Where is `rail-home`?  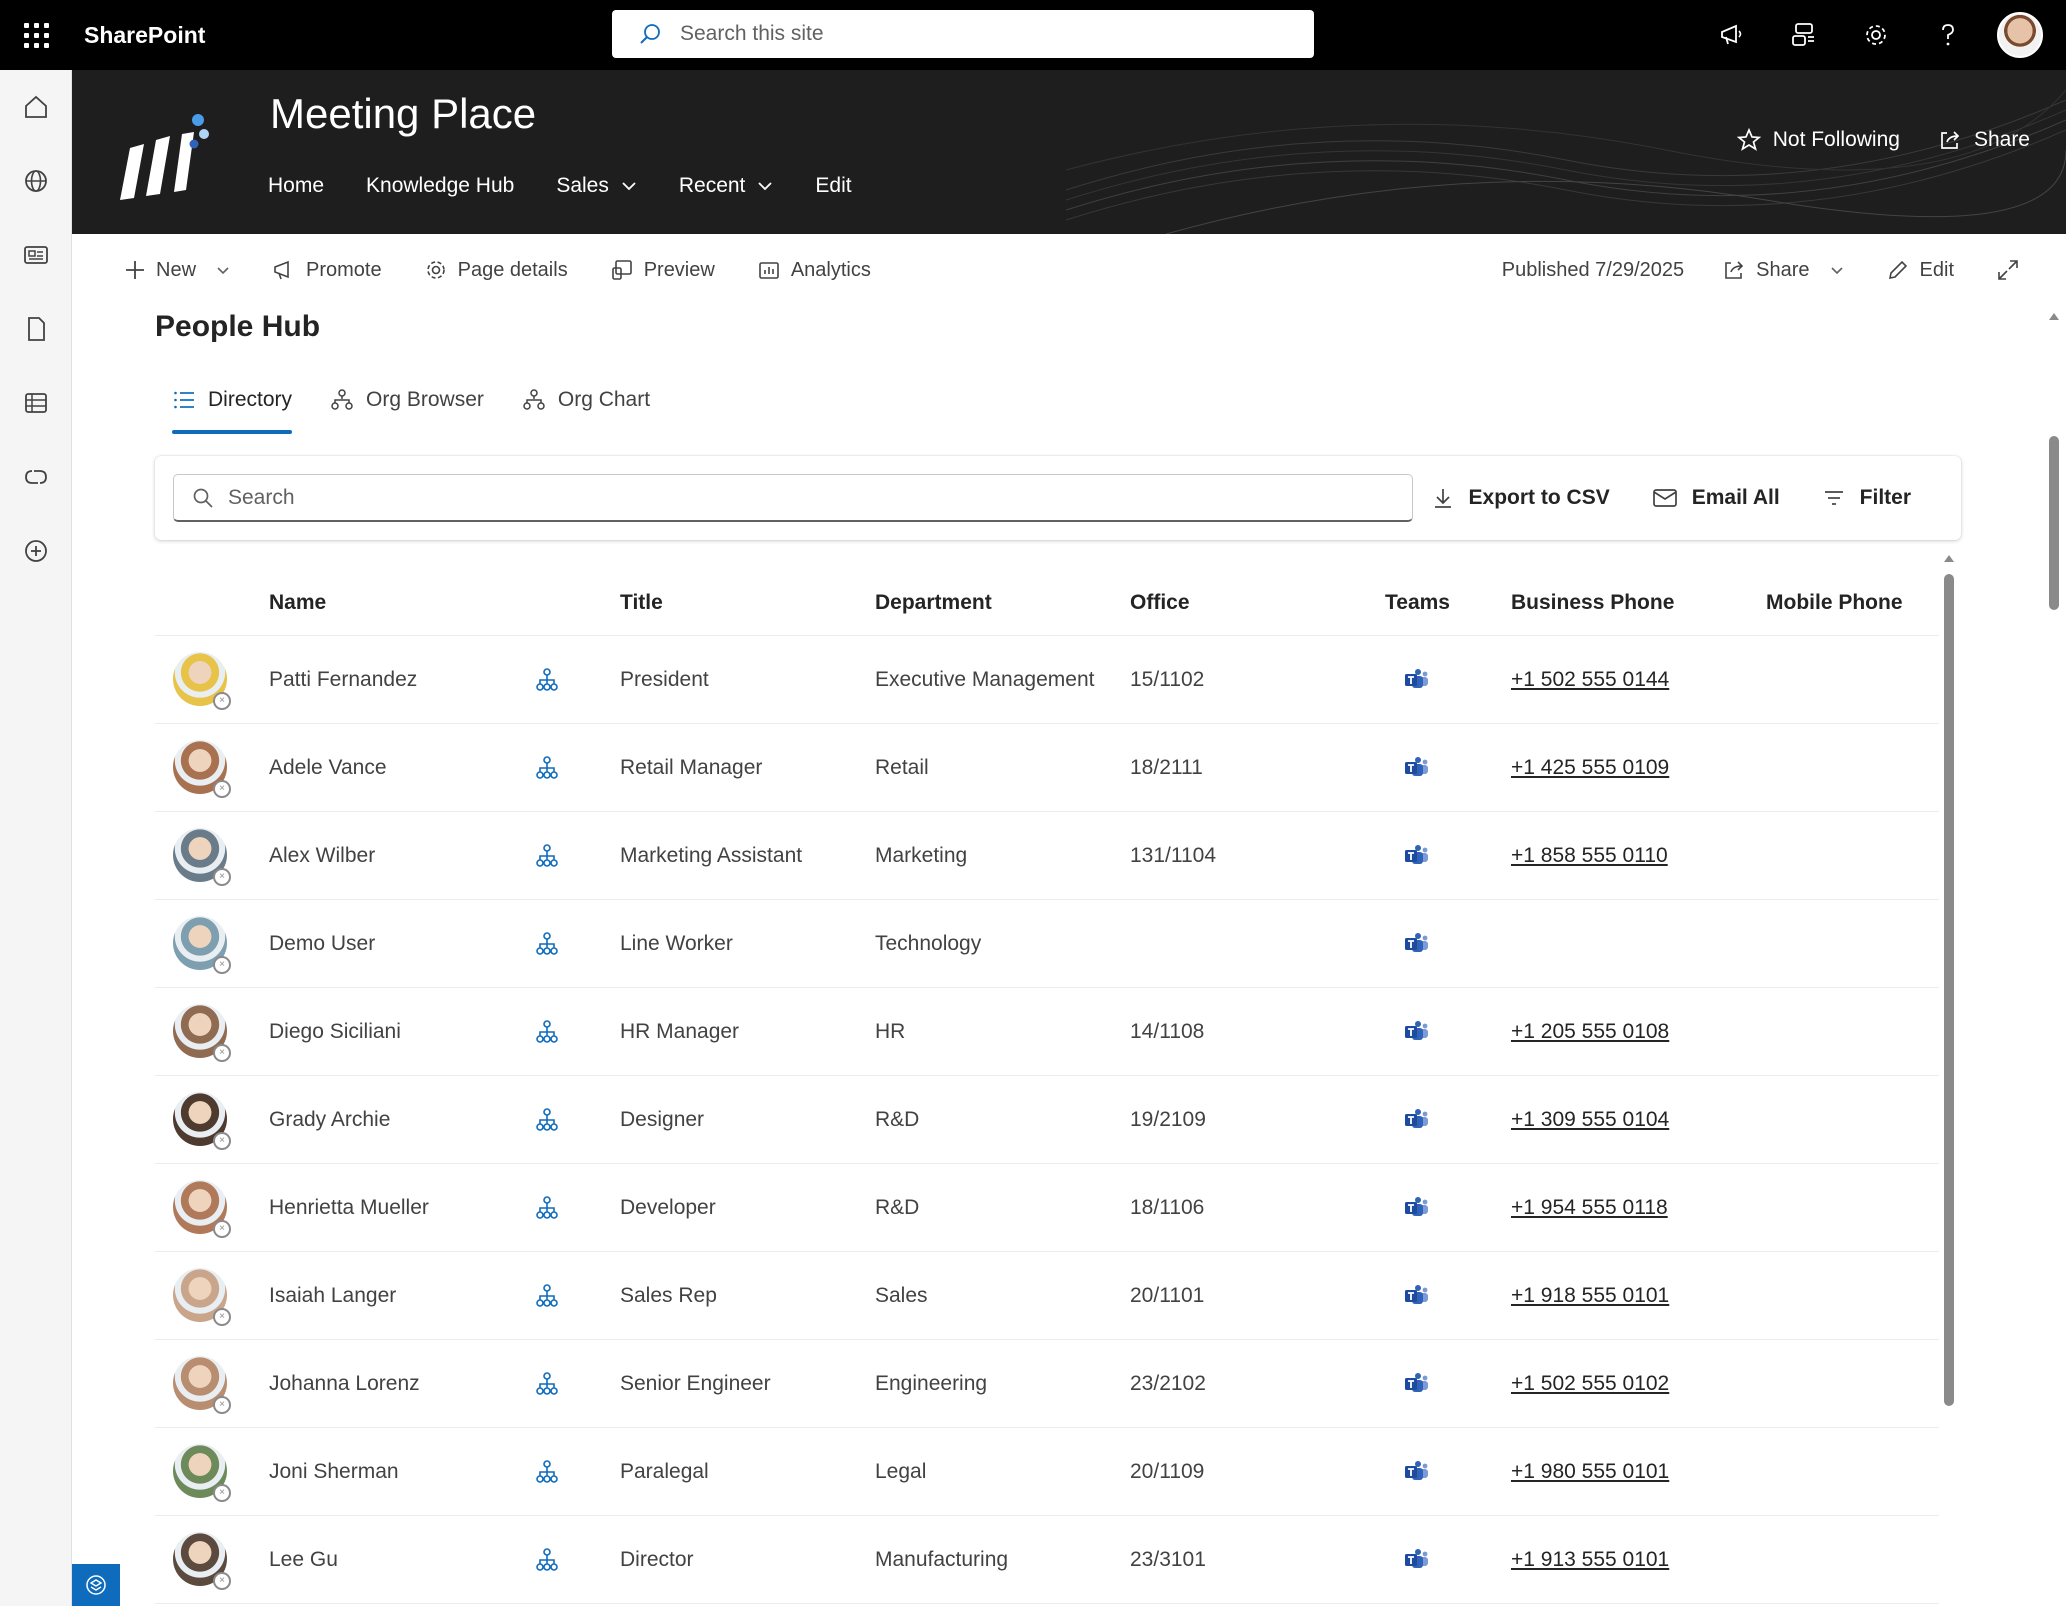
rail-home is located at coordinates (36, 107).